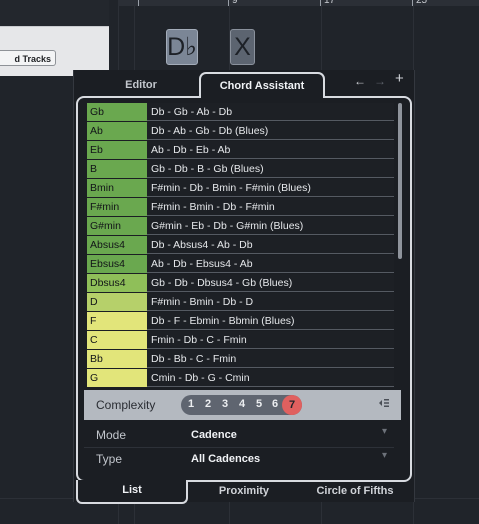  Describe the element at coordinates (225, 404) in the screenshot. I see `complexity-level-3: 3` at that location.